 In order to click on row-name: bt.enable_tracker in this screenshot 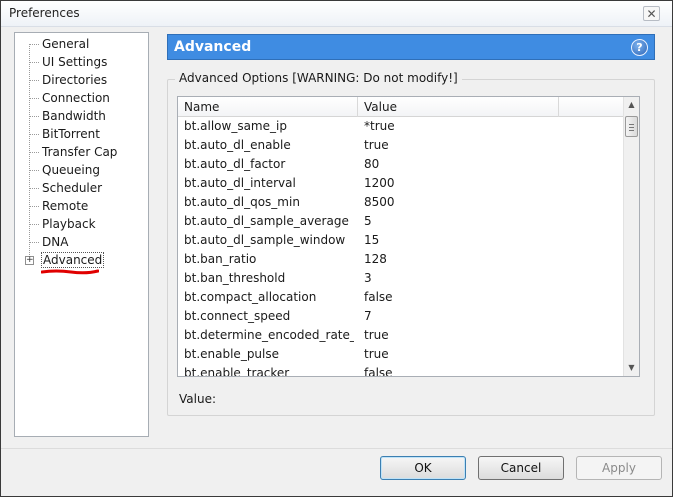, I will do `click(237, 371)`.